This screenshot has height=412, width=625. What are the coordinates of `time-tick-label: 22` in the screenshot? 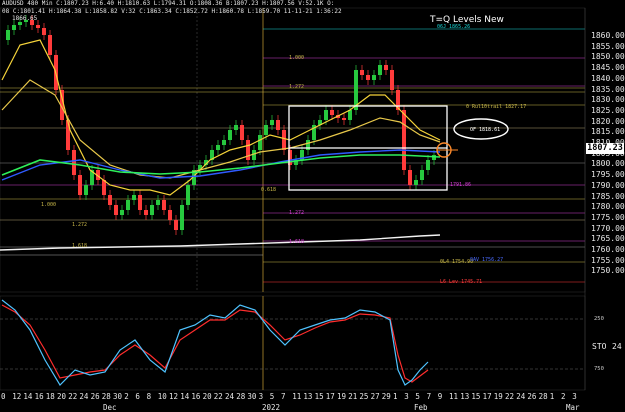 It's located at (218, 396).